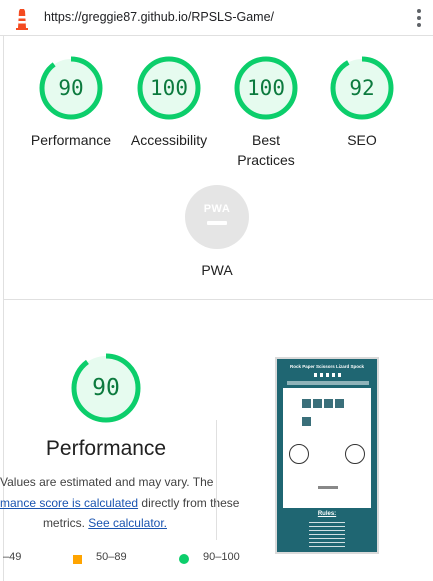 Image resolution: width=433 pixels, height=581 pixels. What do you see at coordinates (12, 557) in the screenshot?
I see `legend-fail-range: –49` at bounding box center [12, 557].